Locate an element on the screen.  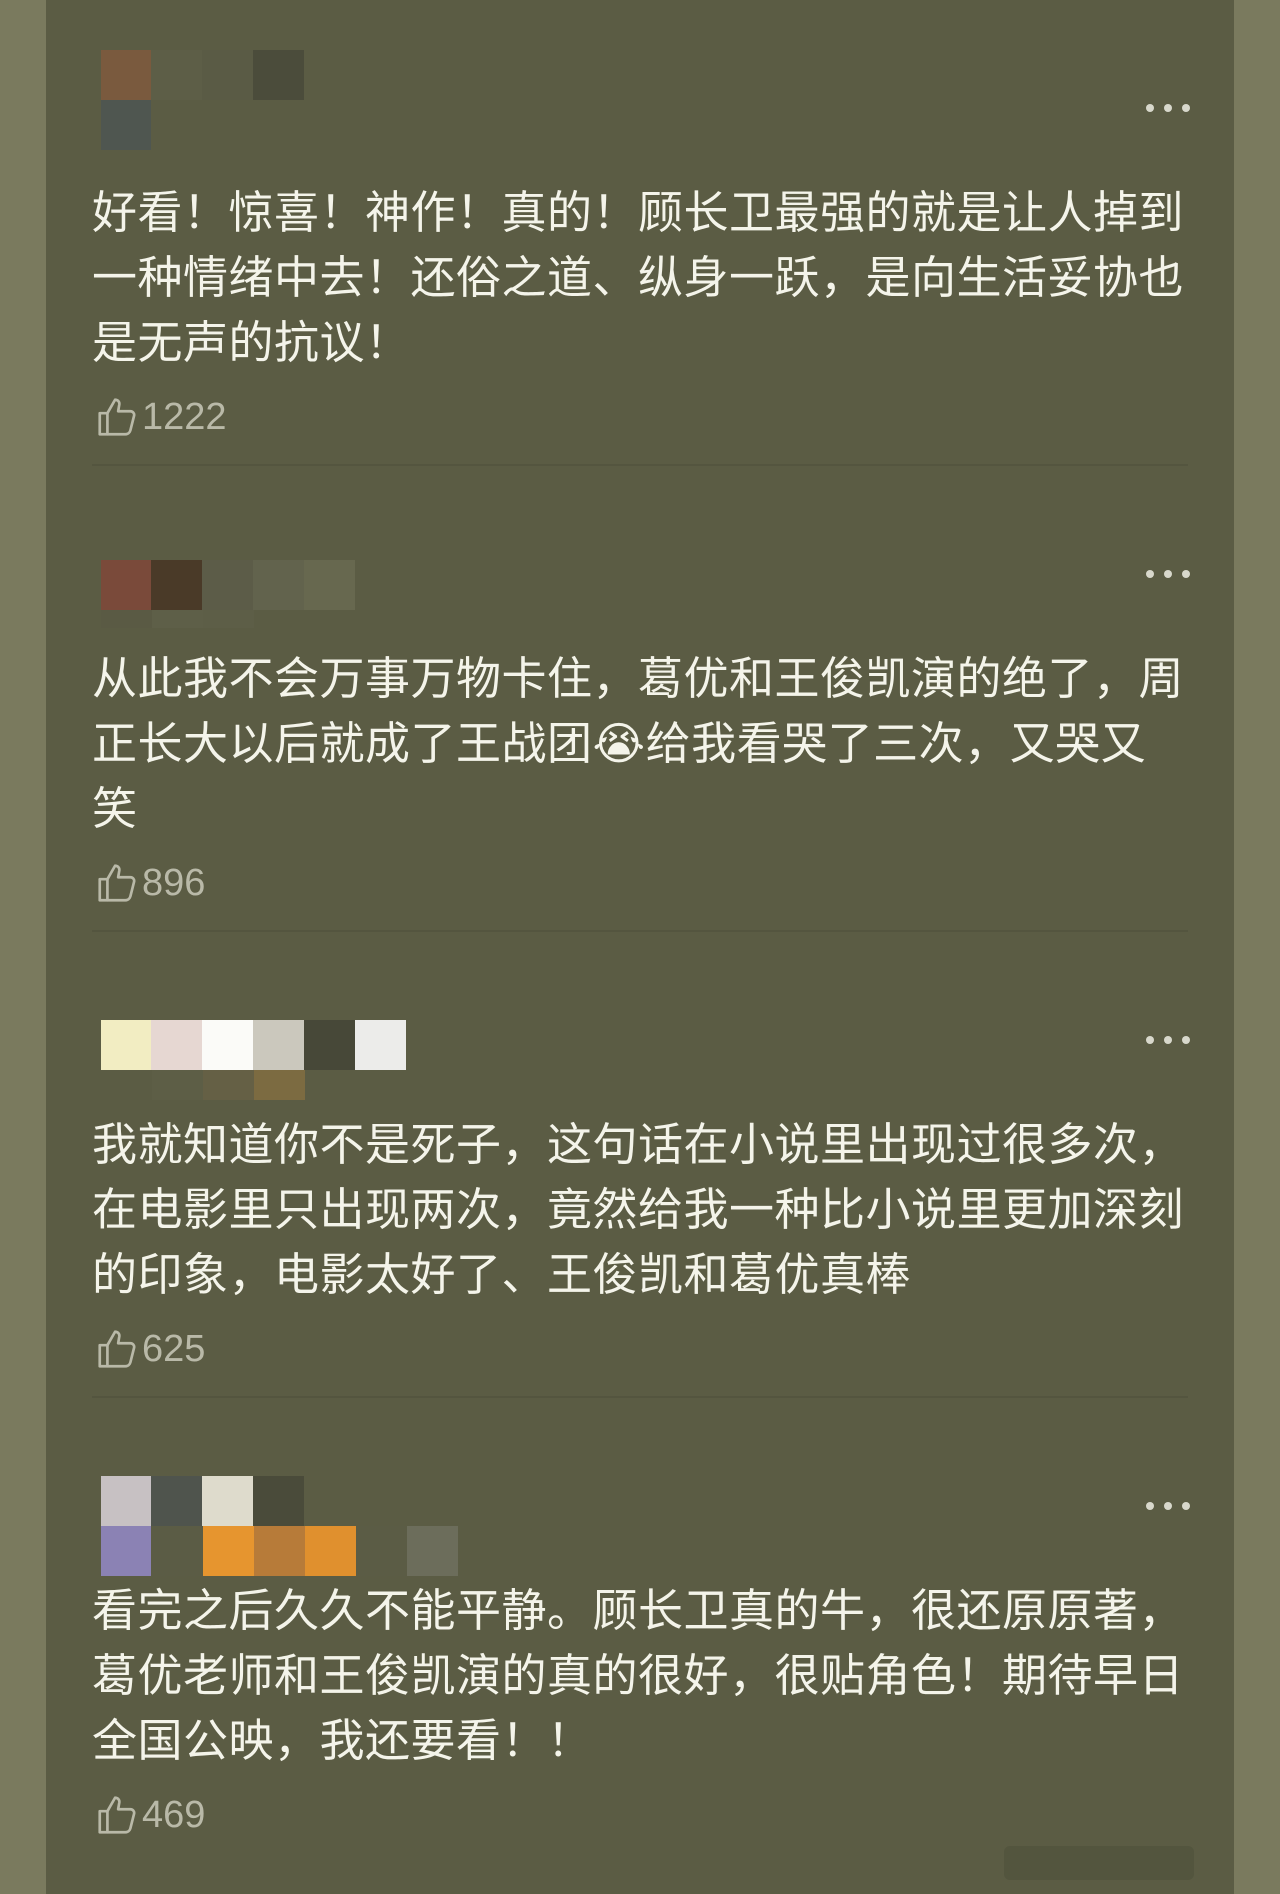
like-count: 469 is located at coordinates (174, 1814).